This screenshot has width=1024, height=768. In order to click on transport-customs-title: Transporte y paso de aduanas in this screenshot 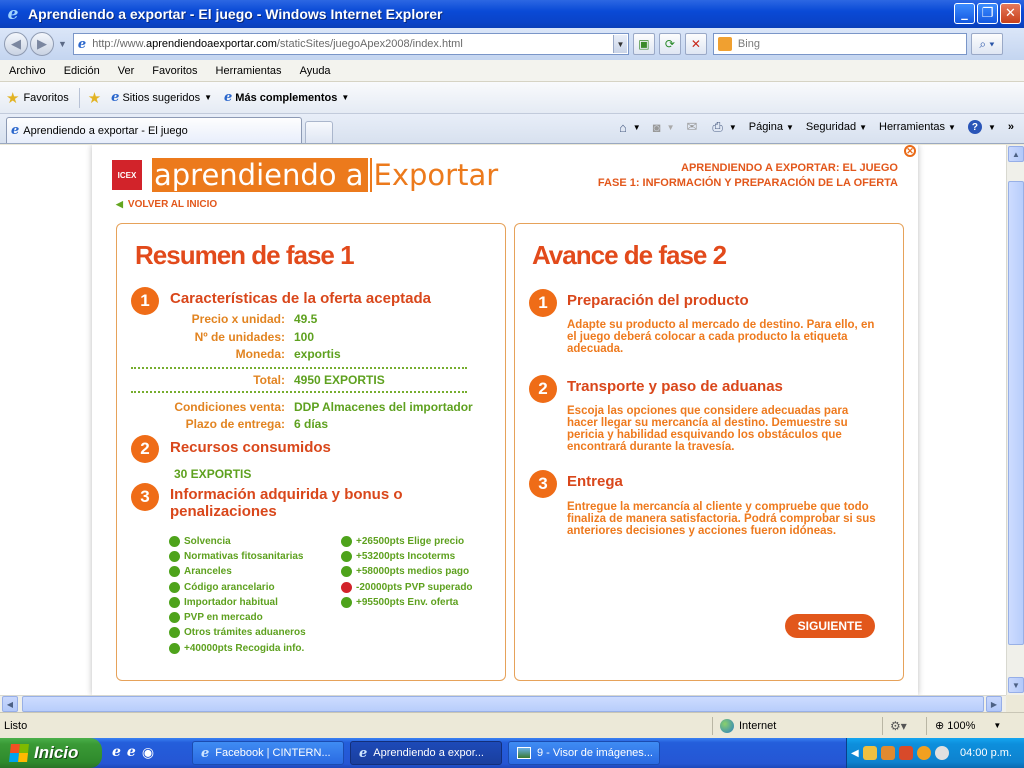, I will do `click(675, 386)`.